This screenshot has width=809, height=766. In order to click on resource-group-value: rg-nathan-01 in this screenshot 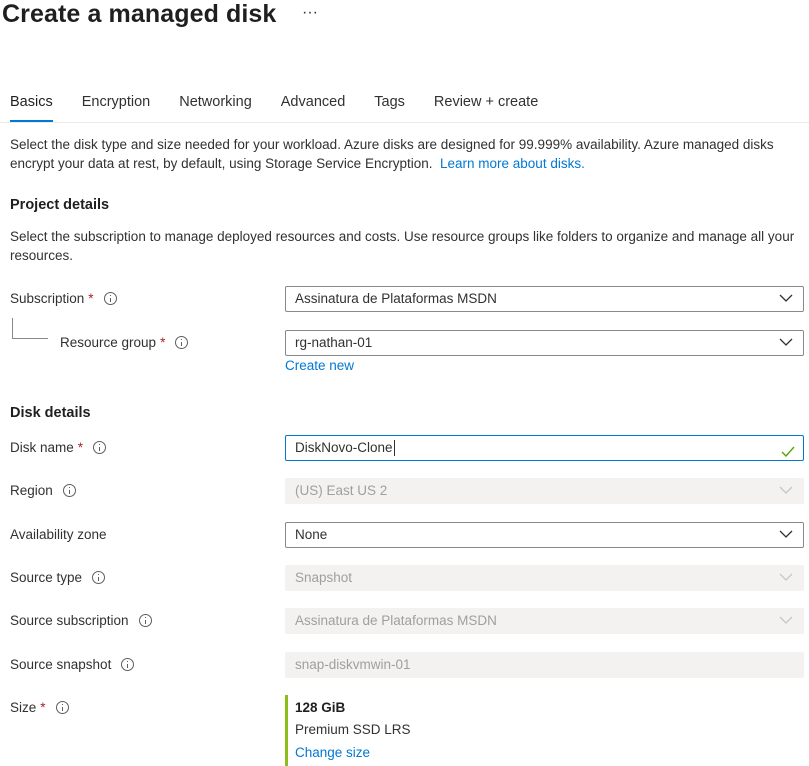, I will do `click(334, 342)`.